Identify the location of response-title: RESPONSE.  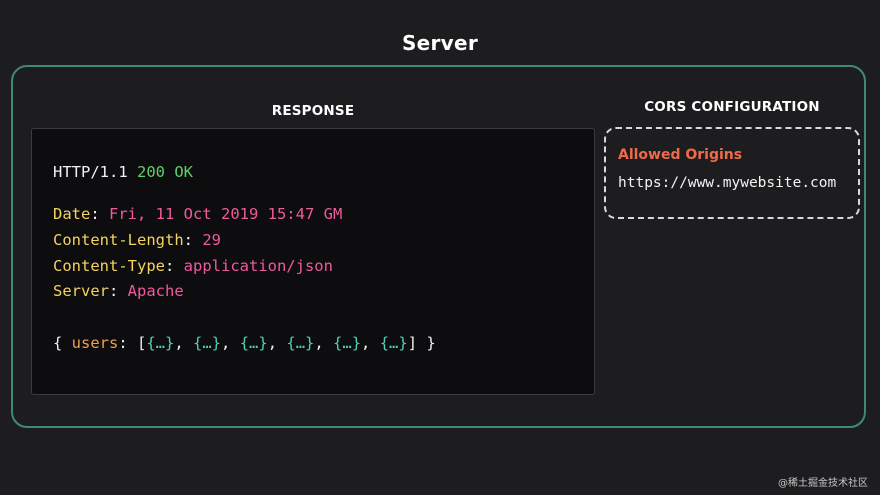
(313, 111).